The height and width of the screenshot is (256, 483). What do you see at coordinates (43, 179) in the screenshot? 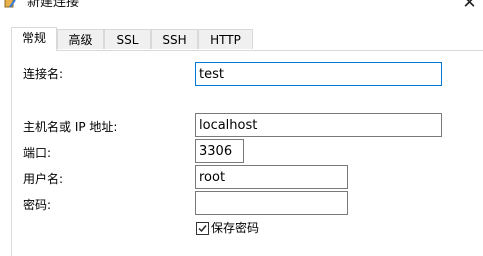
I see `username-label: 用户名:` at bounding box center [43, 179].